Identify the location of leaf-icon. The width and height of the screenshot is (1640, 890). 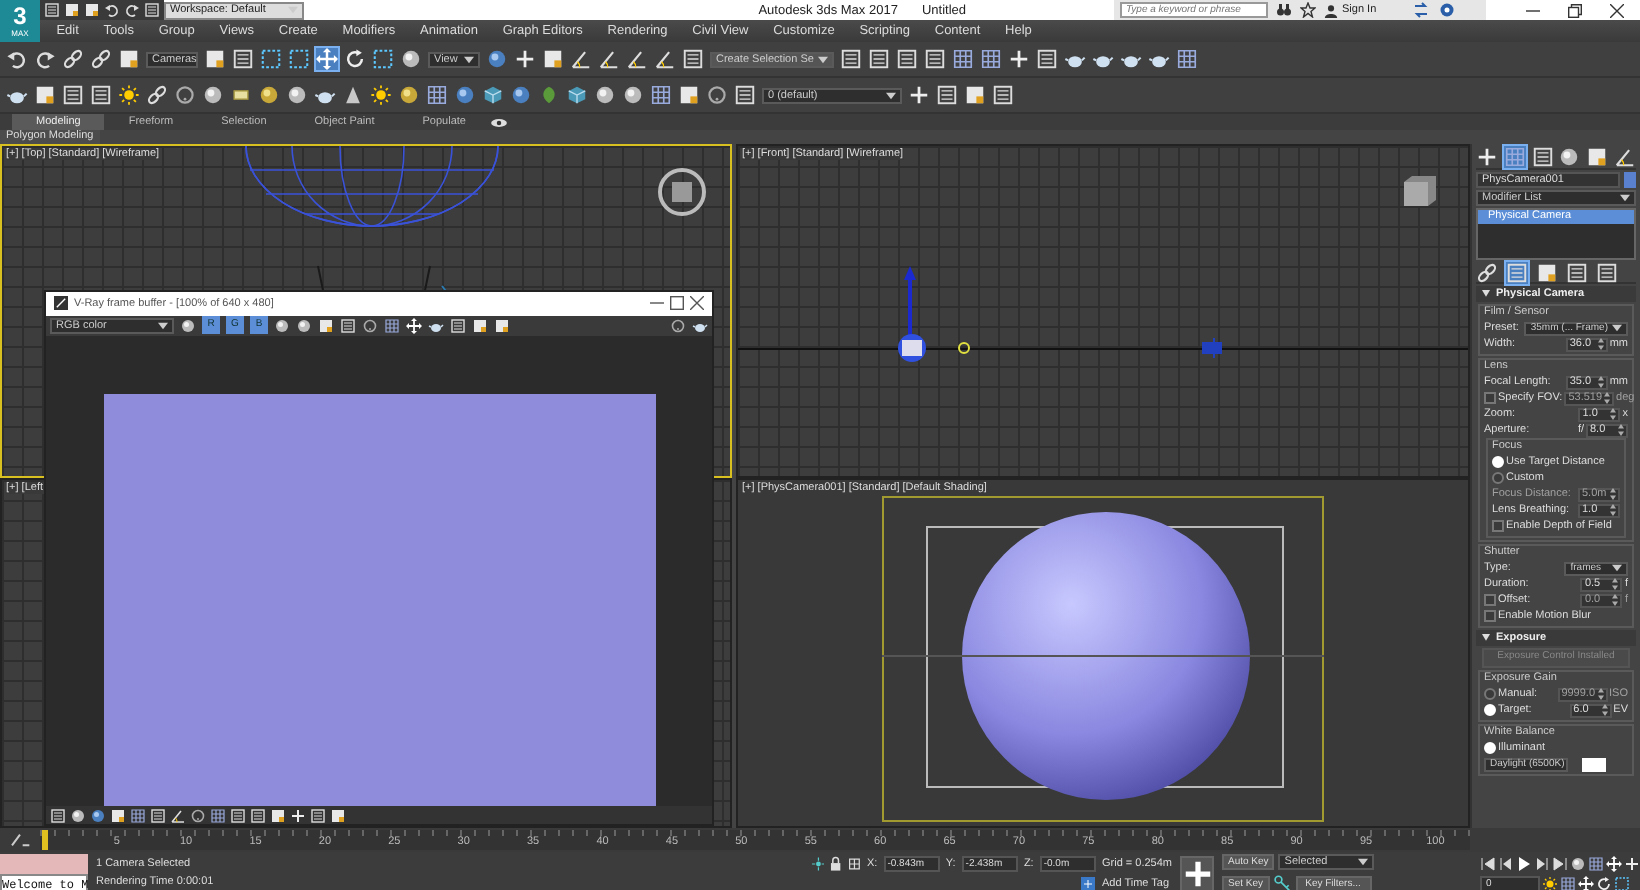
(549, 95).